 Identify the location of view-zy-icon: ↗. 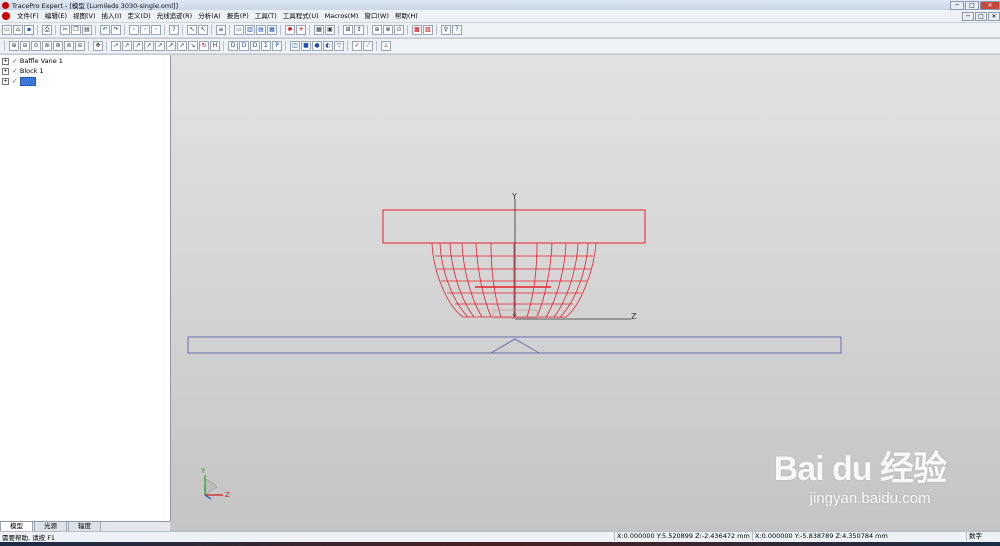
(149, 46).